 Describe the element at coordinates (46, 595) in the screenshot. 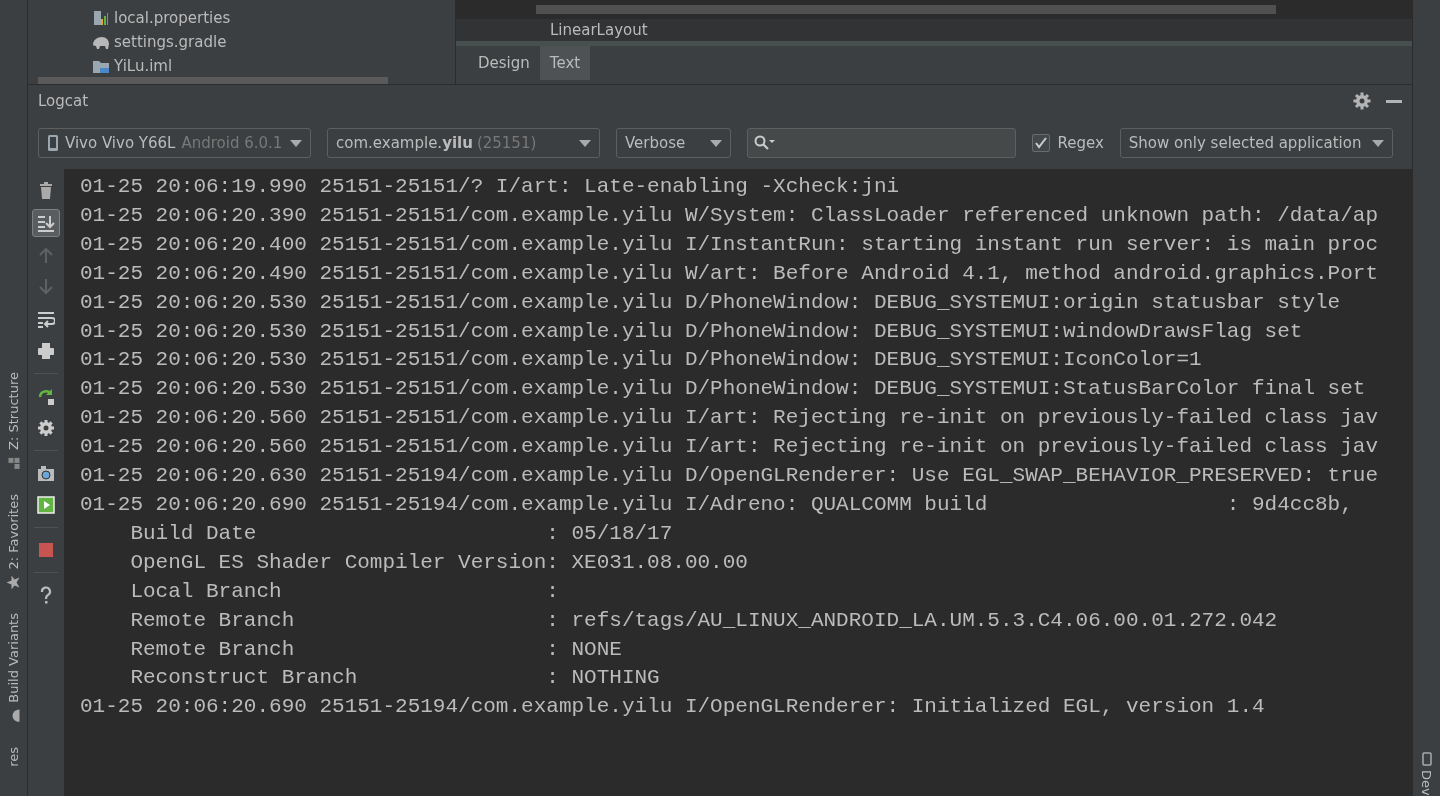

I see `help-icon` at that location.